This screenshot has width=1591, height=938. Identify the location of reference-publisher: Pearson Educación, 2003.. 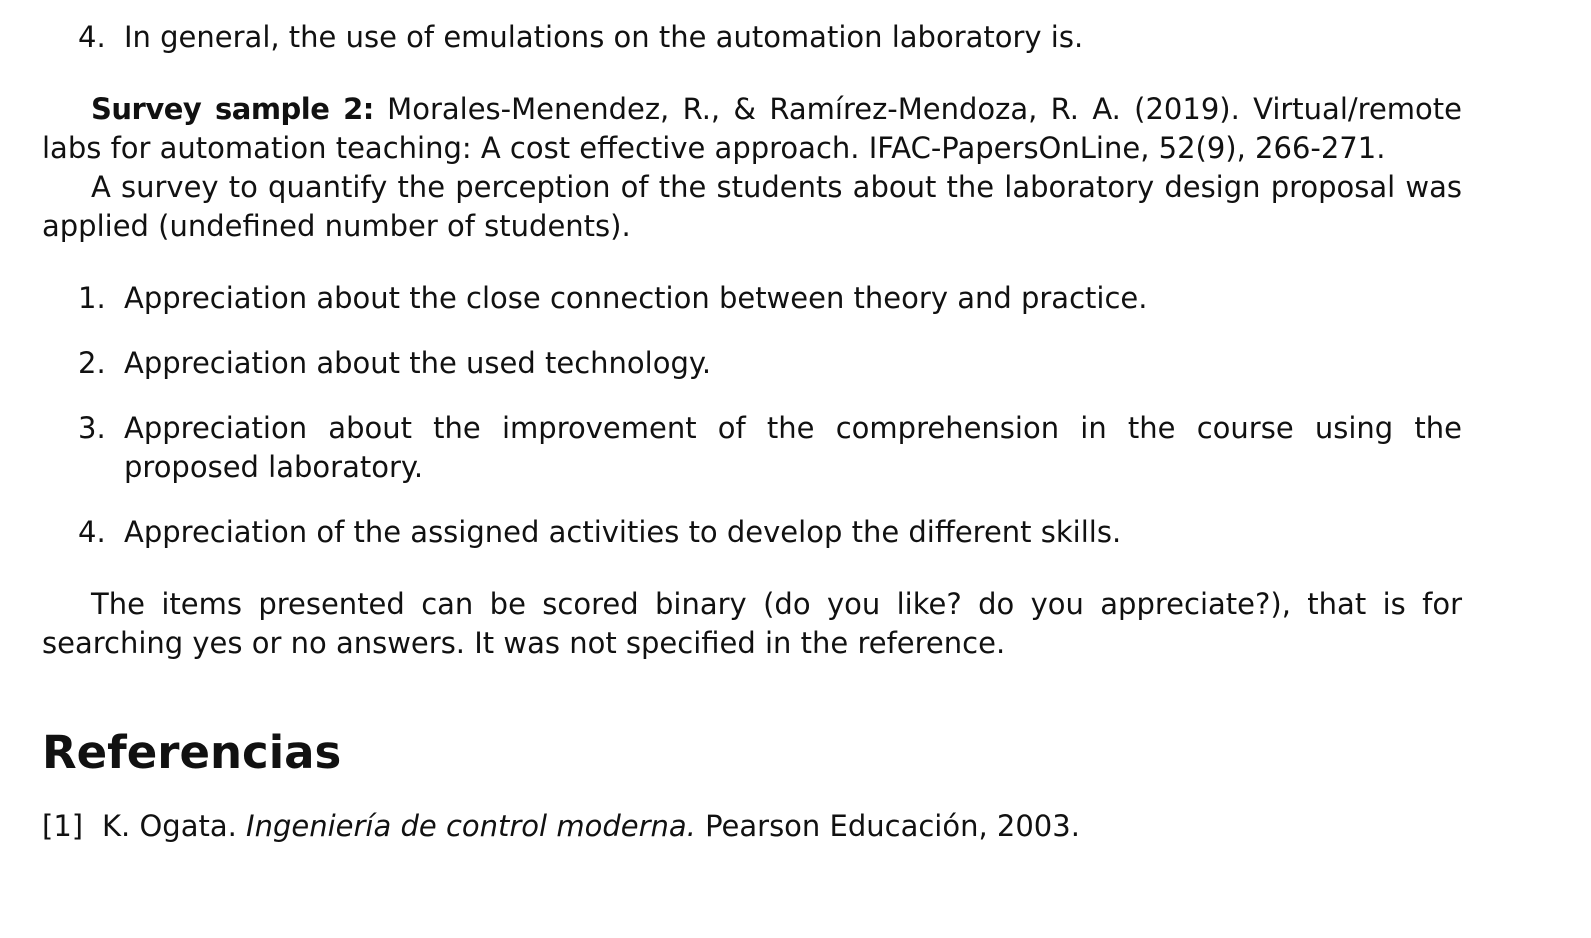
(887, 826).